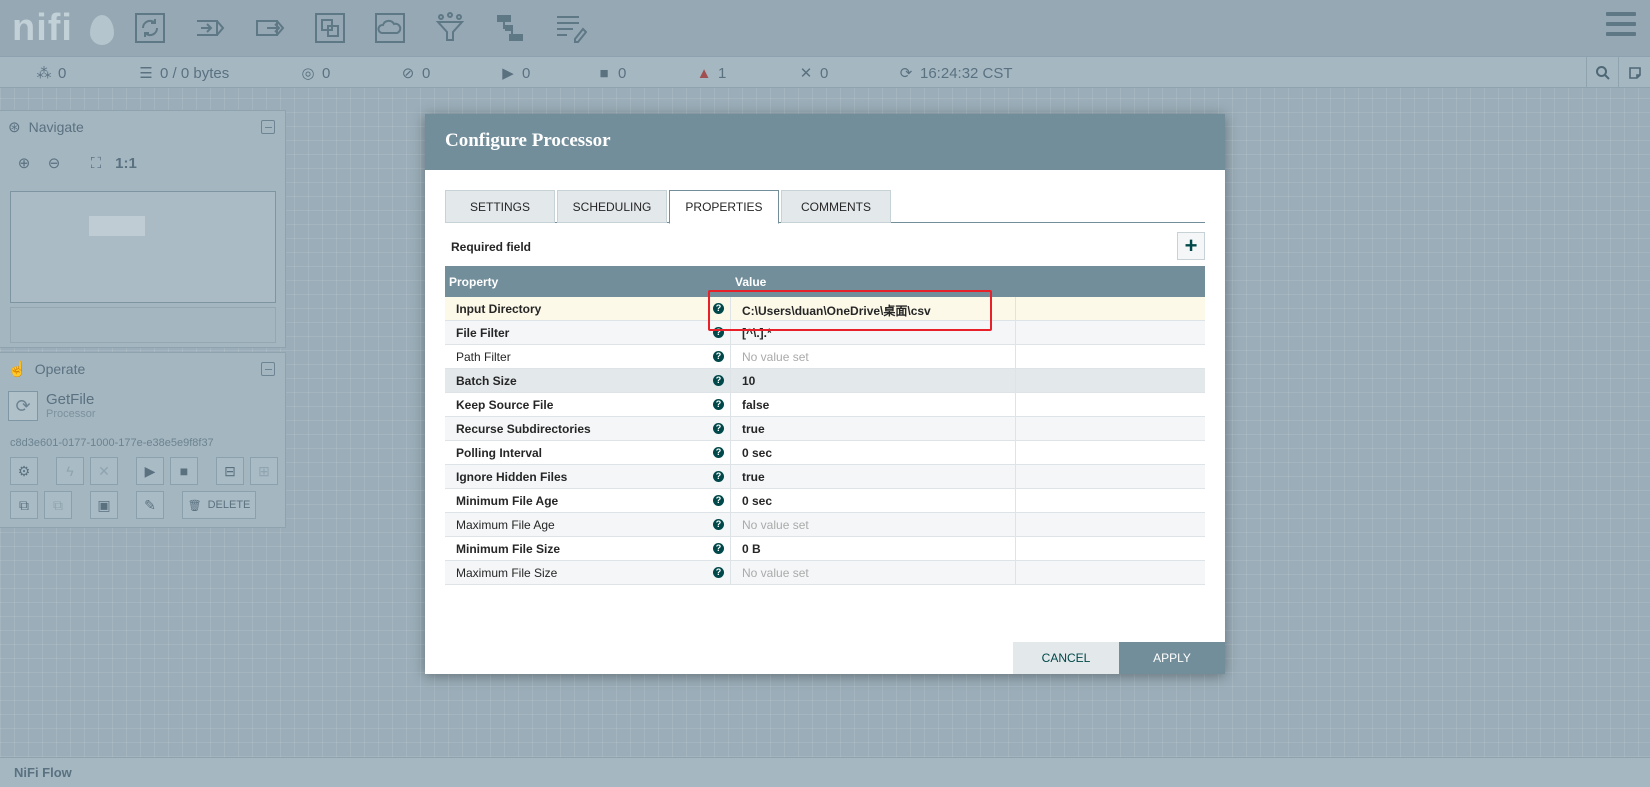 The width and height of the screenshot is (1650, 787). Describe the element at coordinates (150, 505) in the screenshot. I see `color-brush-icon: ✎` at that location.